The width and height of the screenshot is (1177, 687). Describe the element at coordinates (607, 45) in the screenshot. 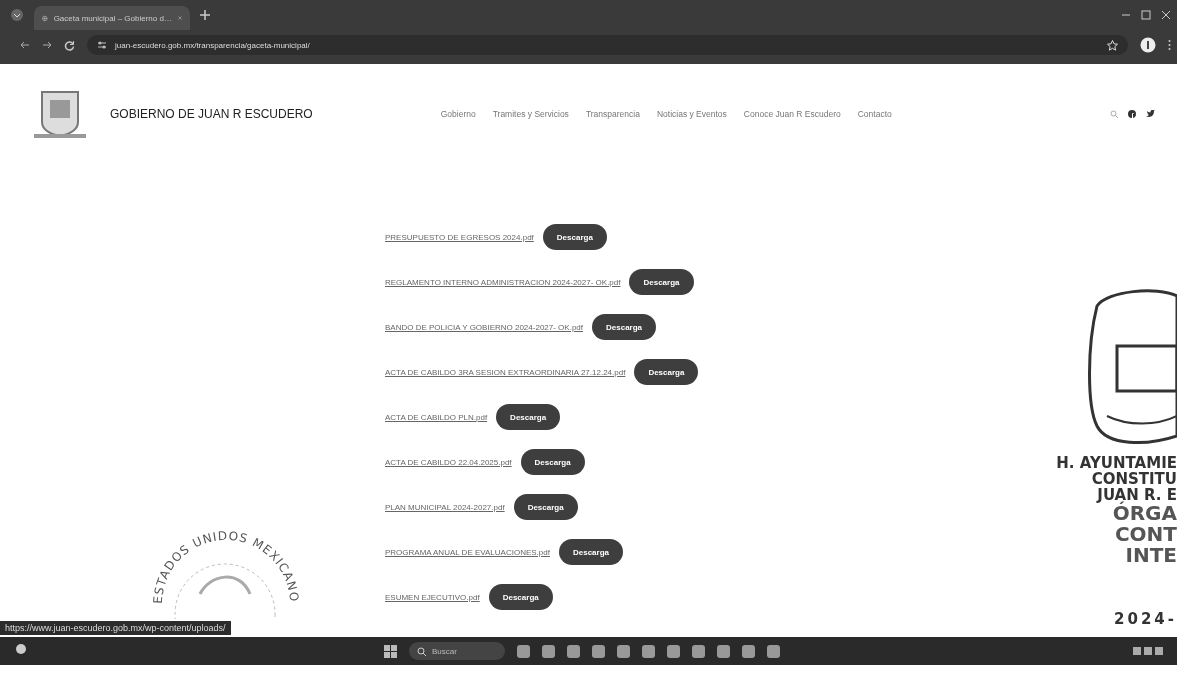

I see `address-bar: juan-escudero.gob.mx/transparencia/gaceta-municipal/` at that location.